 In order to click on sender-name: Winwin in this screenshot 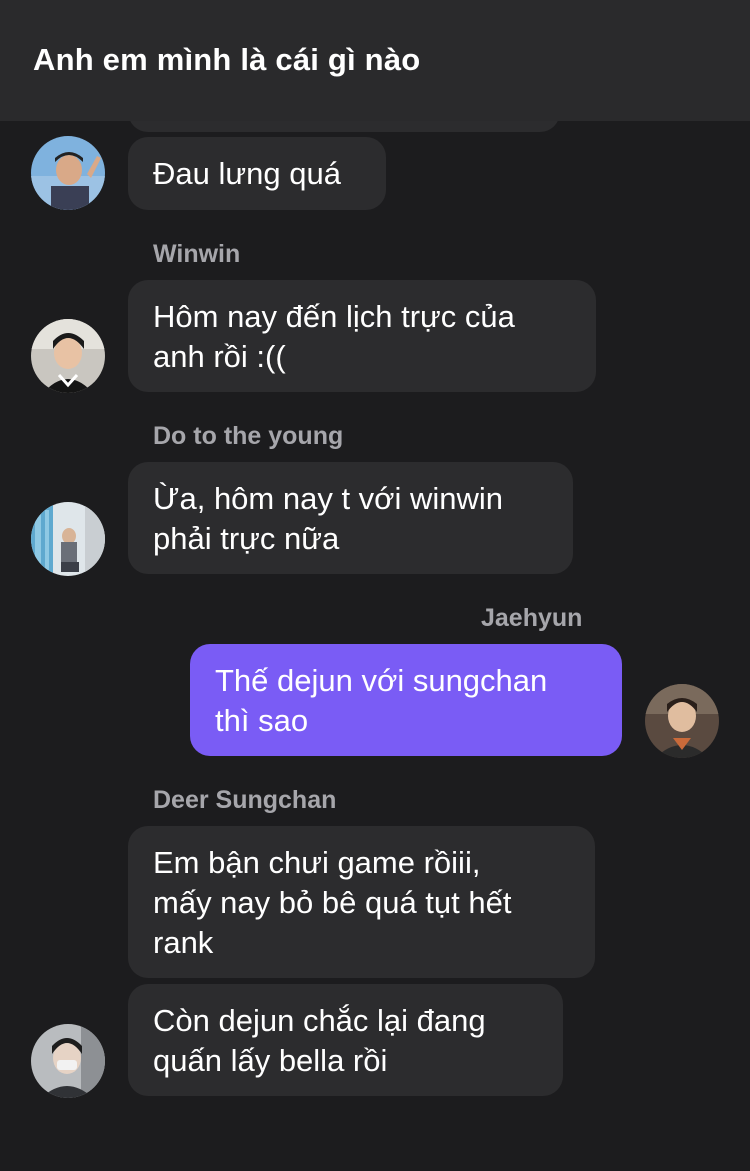, I will do `click(197, 254)`.